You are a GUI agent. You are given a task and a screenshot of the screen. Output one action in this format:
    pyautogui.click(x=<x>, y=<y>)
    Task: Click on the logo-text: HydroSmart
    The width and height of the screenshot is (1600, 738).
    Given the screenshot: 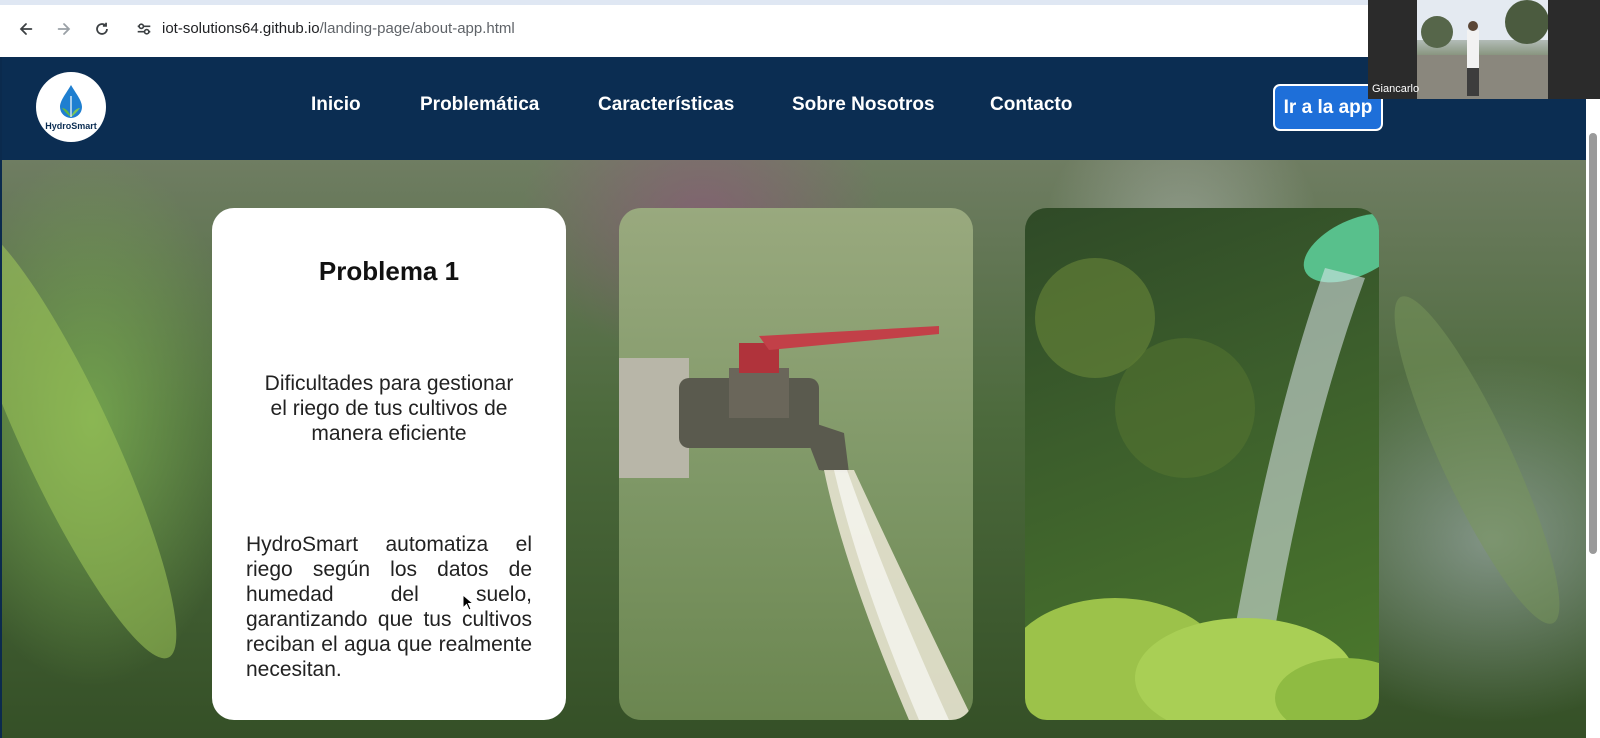 What is the action you would take?
    pyautogui.click(x=71, y=125)
    